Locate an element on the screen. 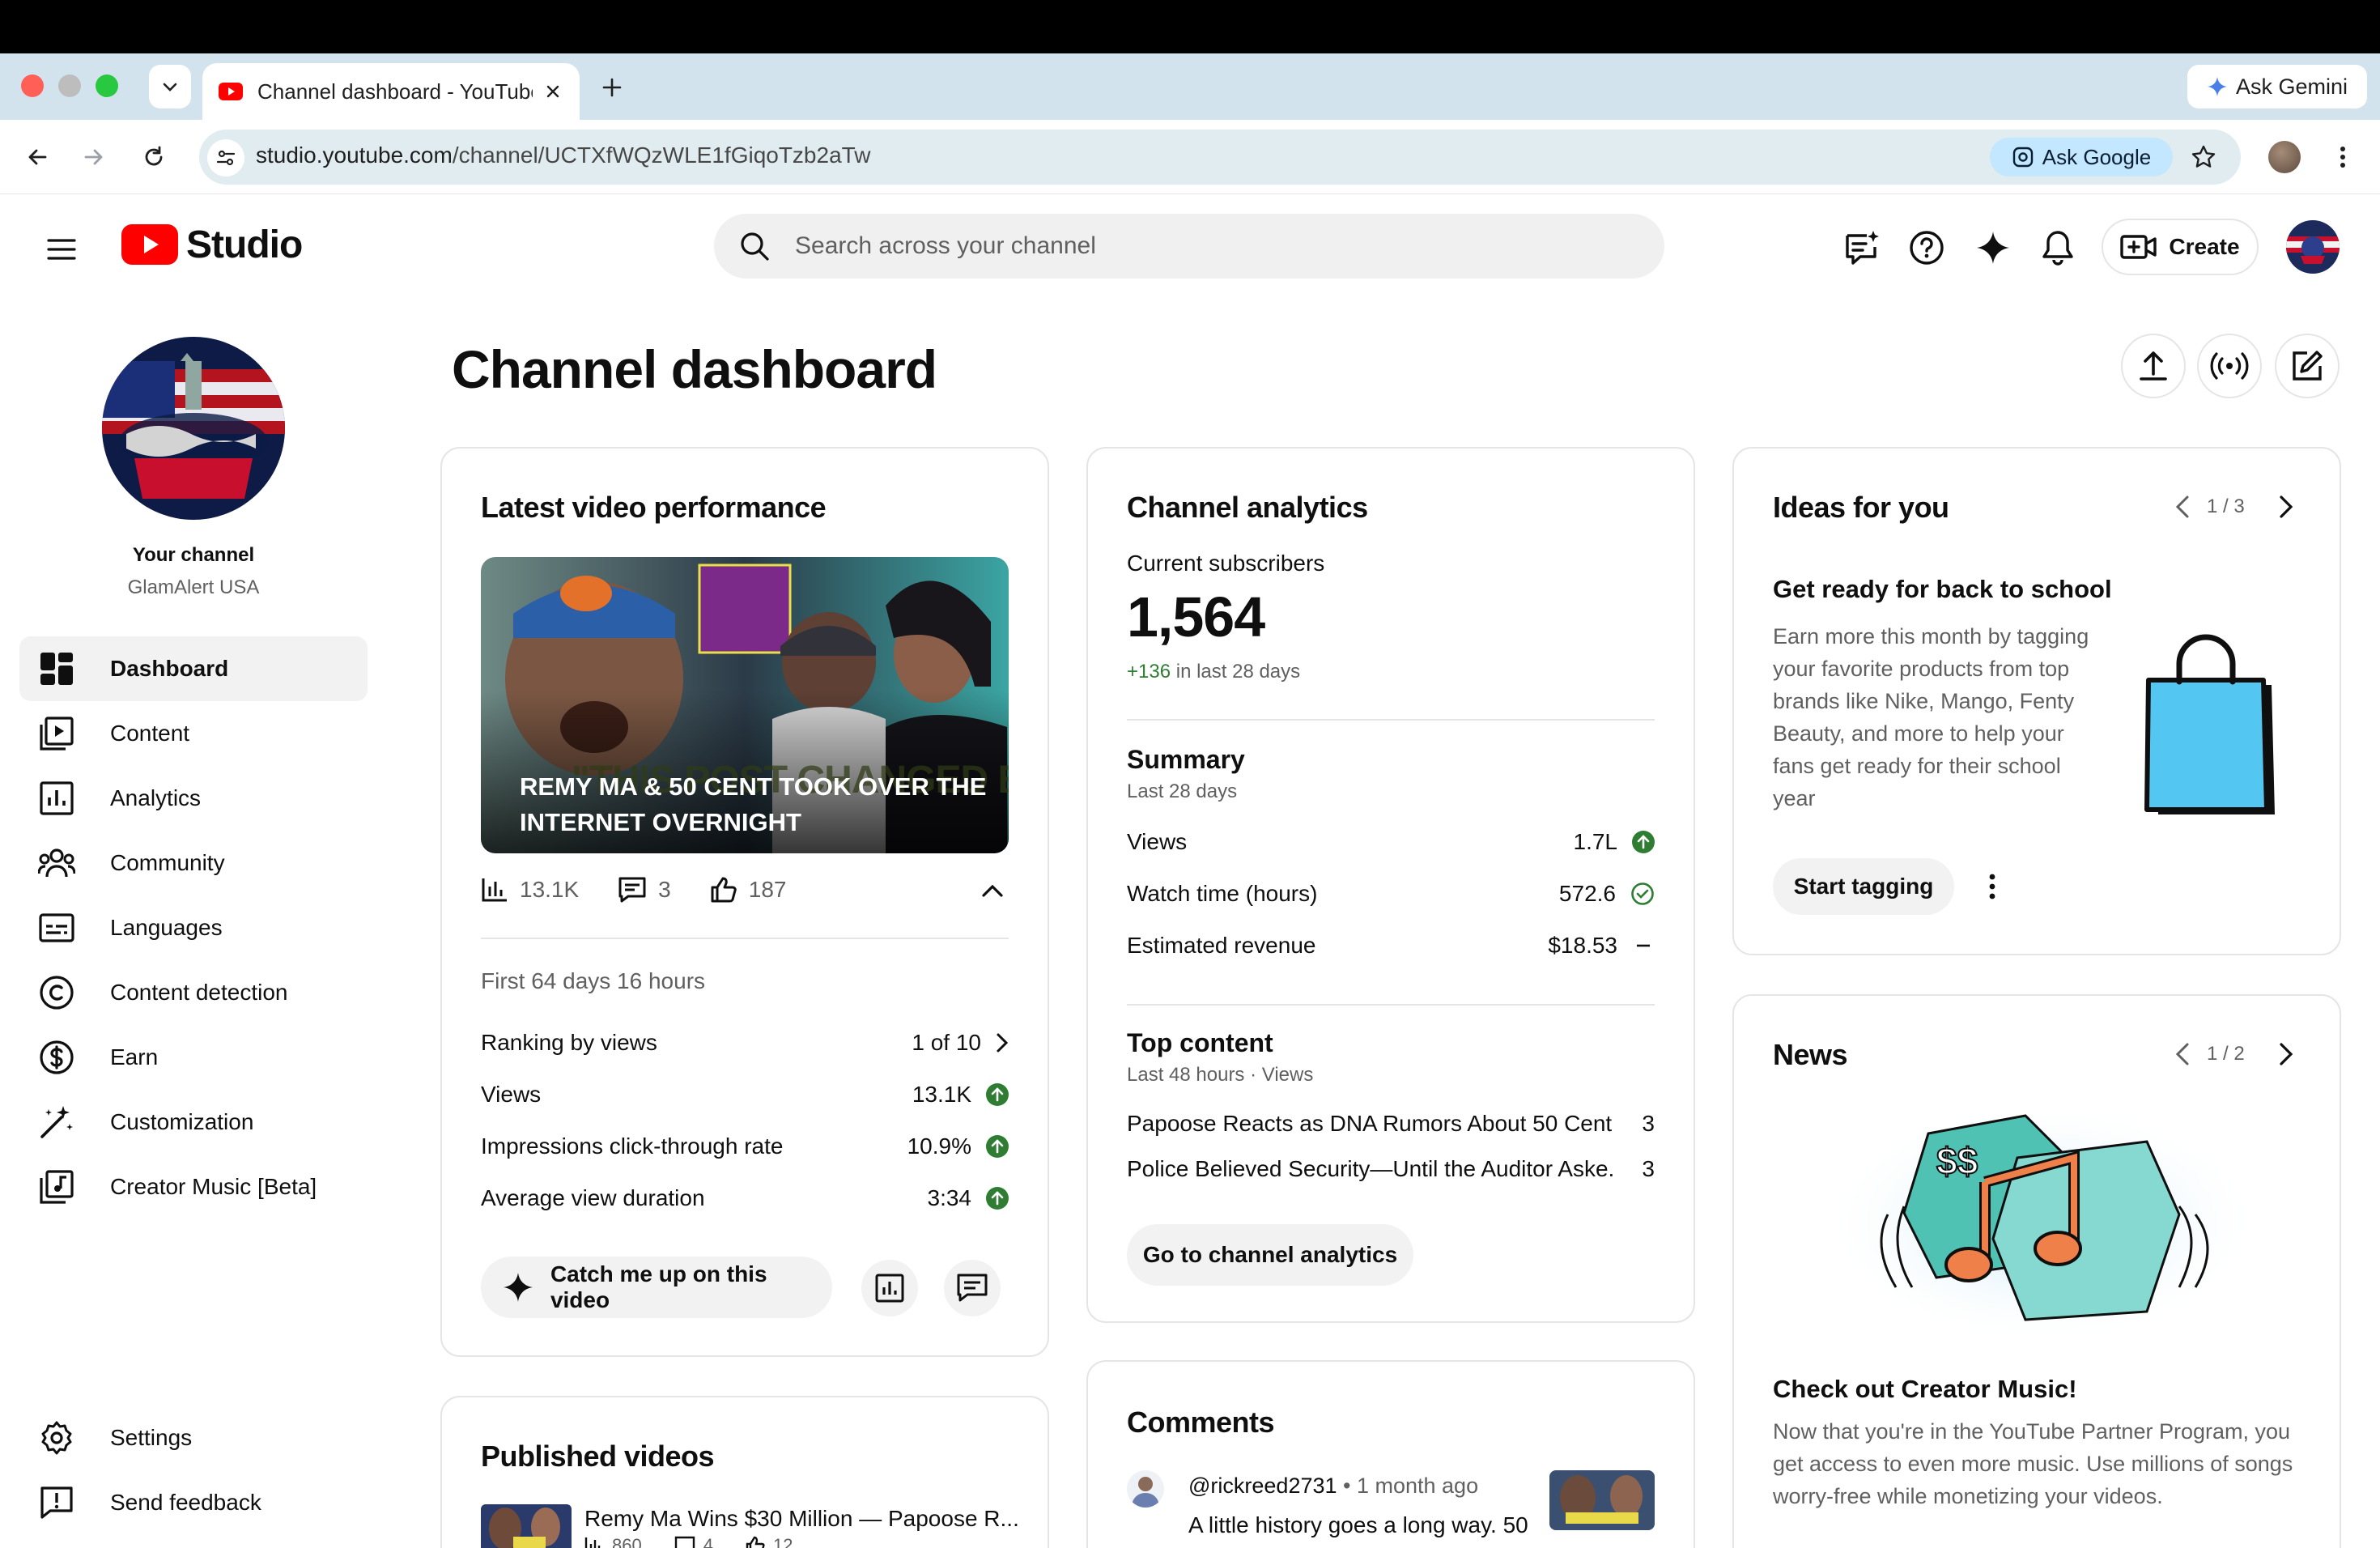  trend-up-icon is located at coordinates (997, 1146).